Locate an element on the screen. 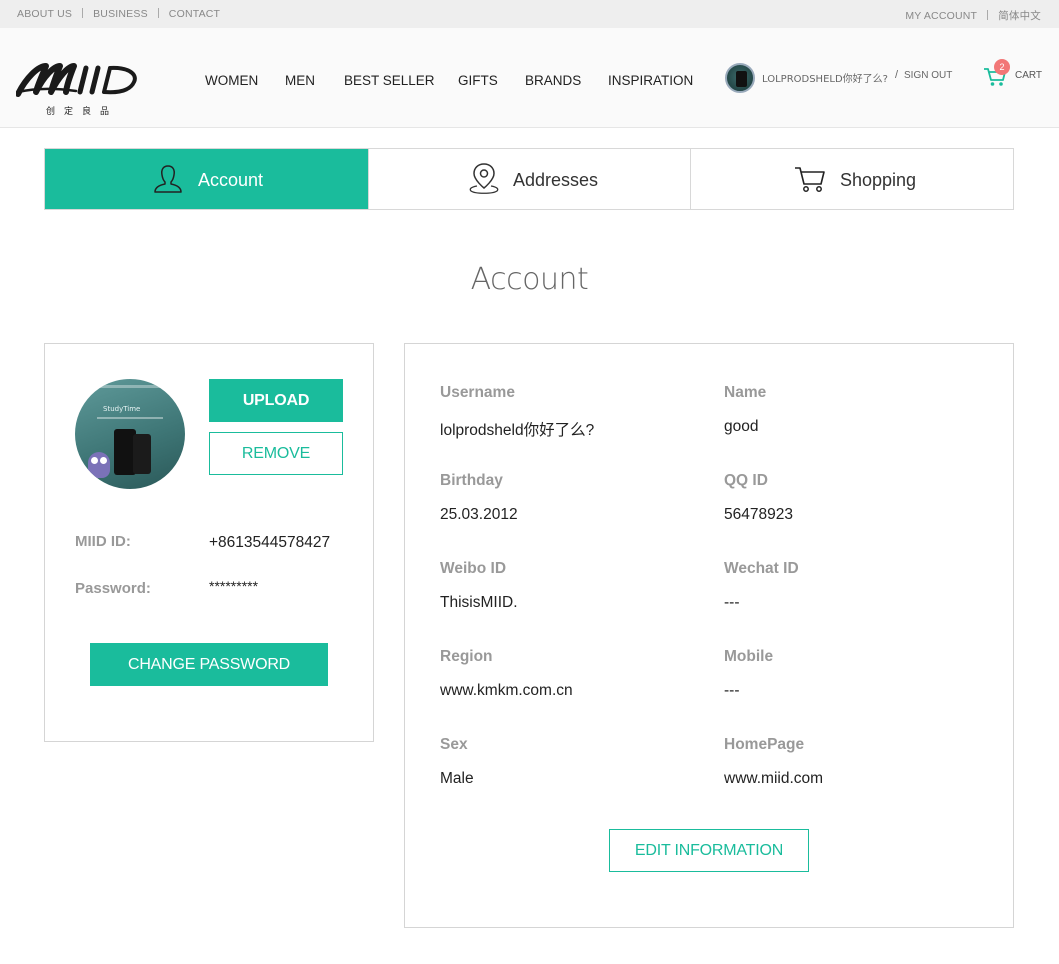  sign-out-link: SIGN OUT is located at coordinates (928, 75).